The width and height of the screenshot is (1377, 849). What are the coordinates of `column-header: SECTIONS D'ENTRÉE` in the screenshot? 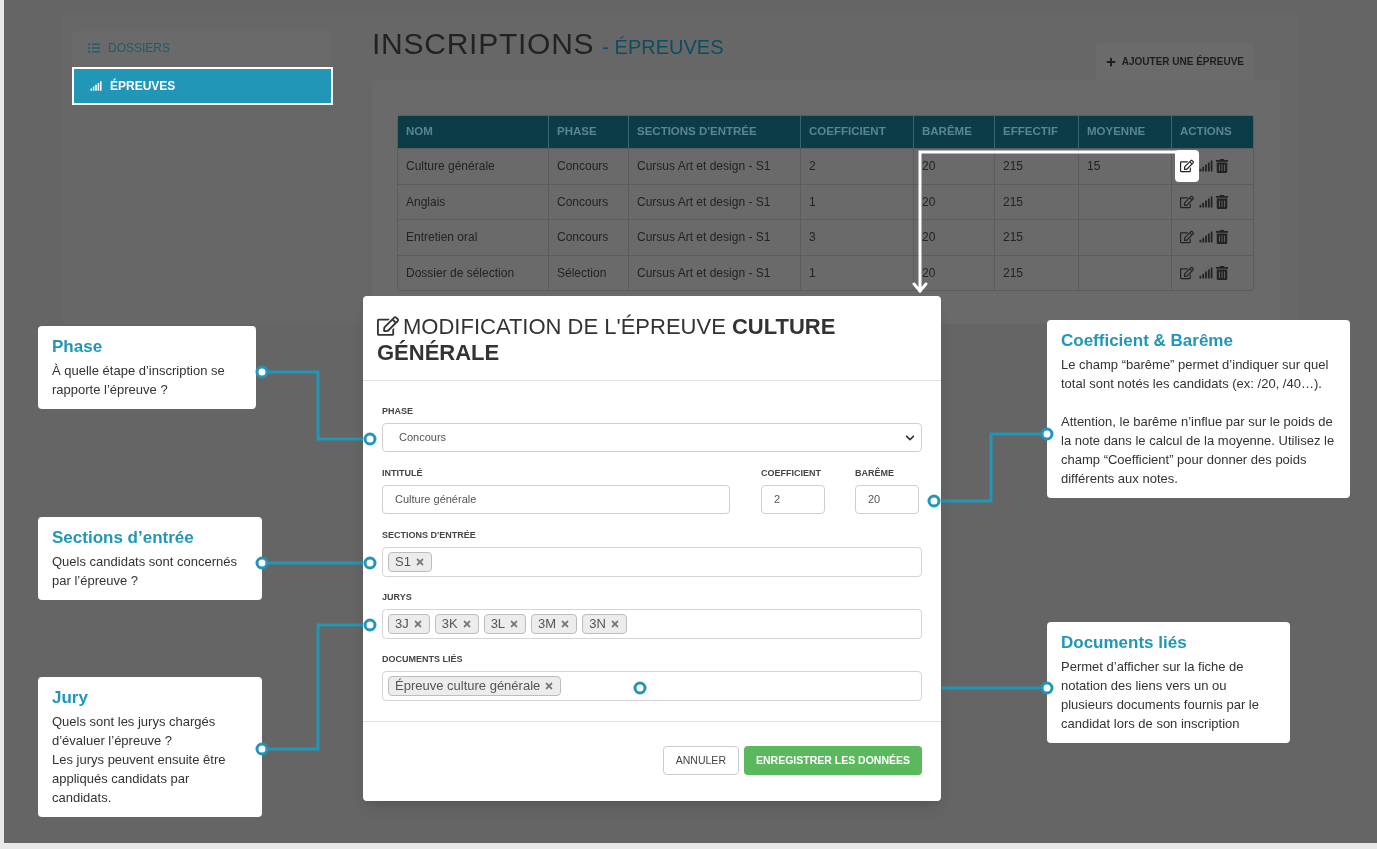 It's located at (715, 132).